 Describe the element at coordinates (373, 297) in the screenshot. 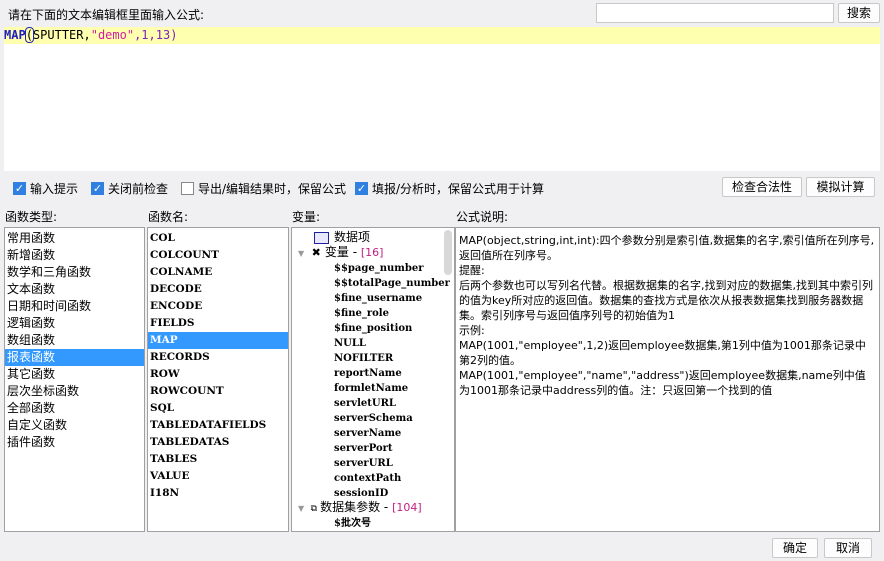

I see `tree-node-variable: $fine_username` at that location.